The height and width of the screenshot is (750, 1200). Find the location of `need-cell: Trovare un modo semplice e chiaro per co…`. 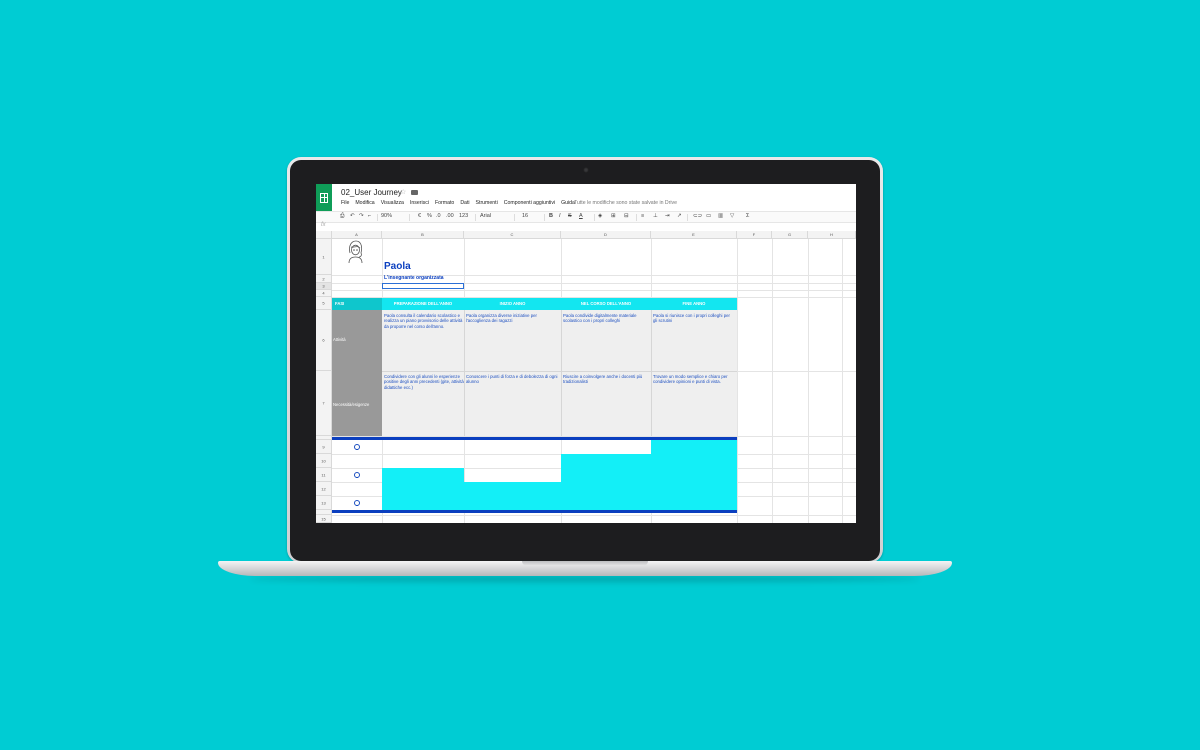

need-cell: Trovare un modo semplice e chiaro per co… is located at coordinates (693, 379).